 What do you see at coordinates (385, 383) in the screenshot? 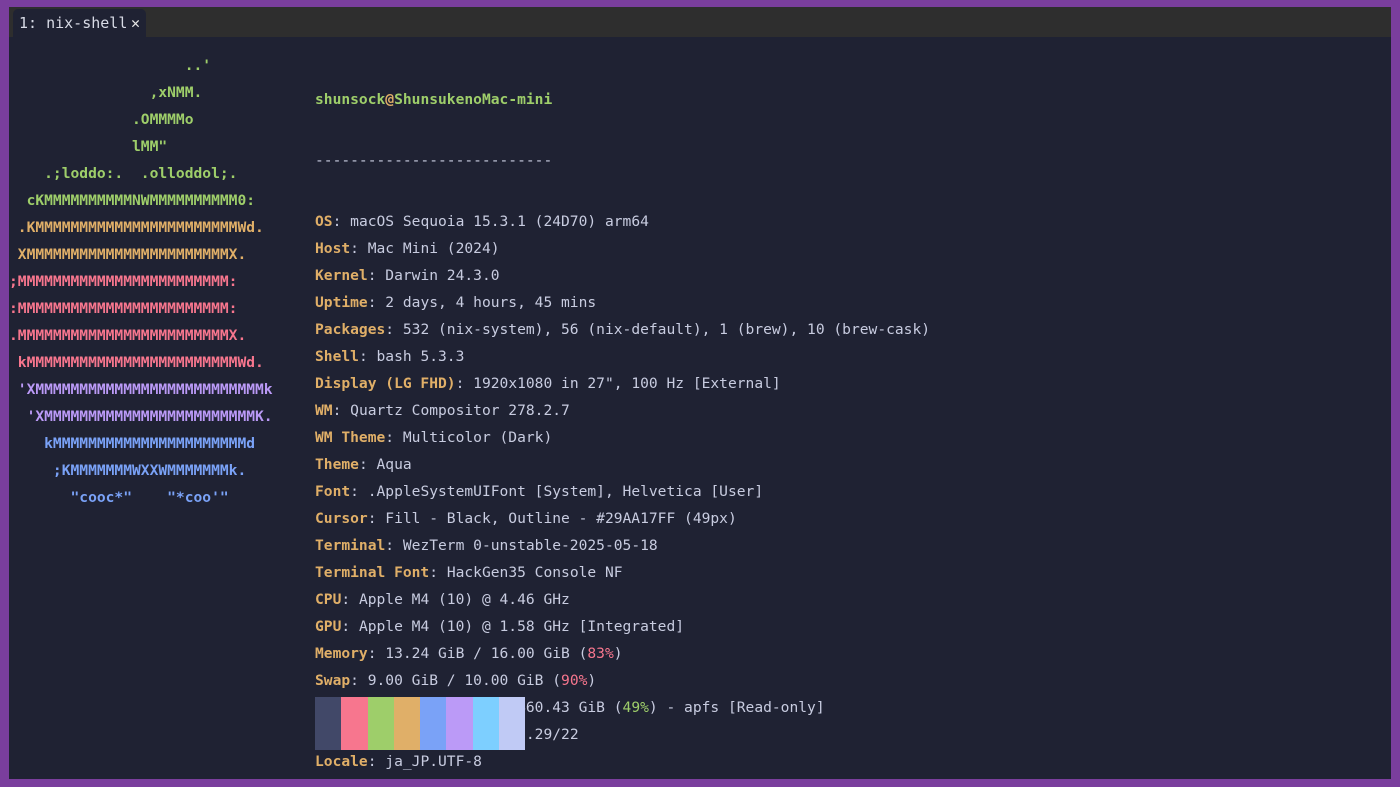
I see `info-key: Display (LG FHD)` at bounding box center [385, 383].